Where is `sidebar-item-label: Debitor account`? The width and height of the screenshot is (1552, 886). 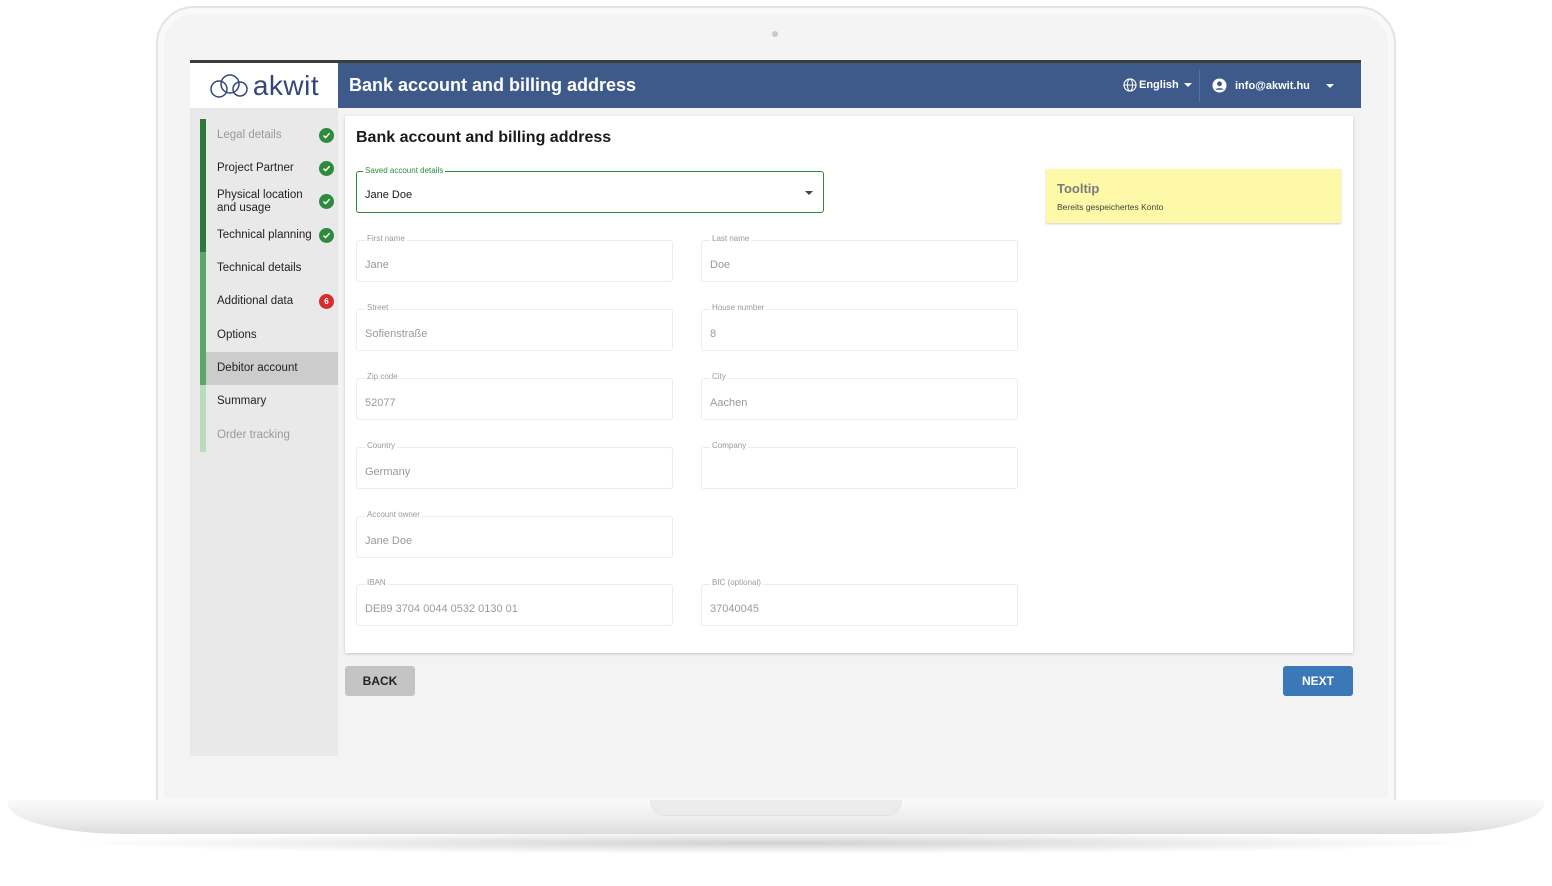 sidebar-item-label: Debitor account is located at coordinates (257, 368).